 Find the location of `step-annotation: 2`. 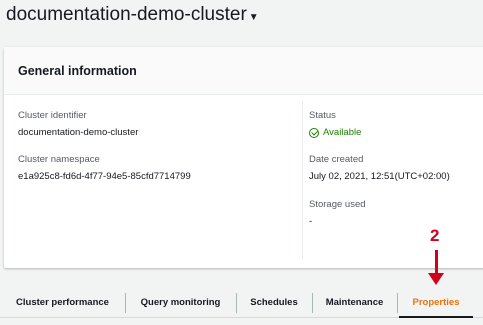

step-annotation: 2 is located at coordinates (436, 257).